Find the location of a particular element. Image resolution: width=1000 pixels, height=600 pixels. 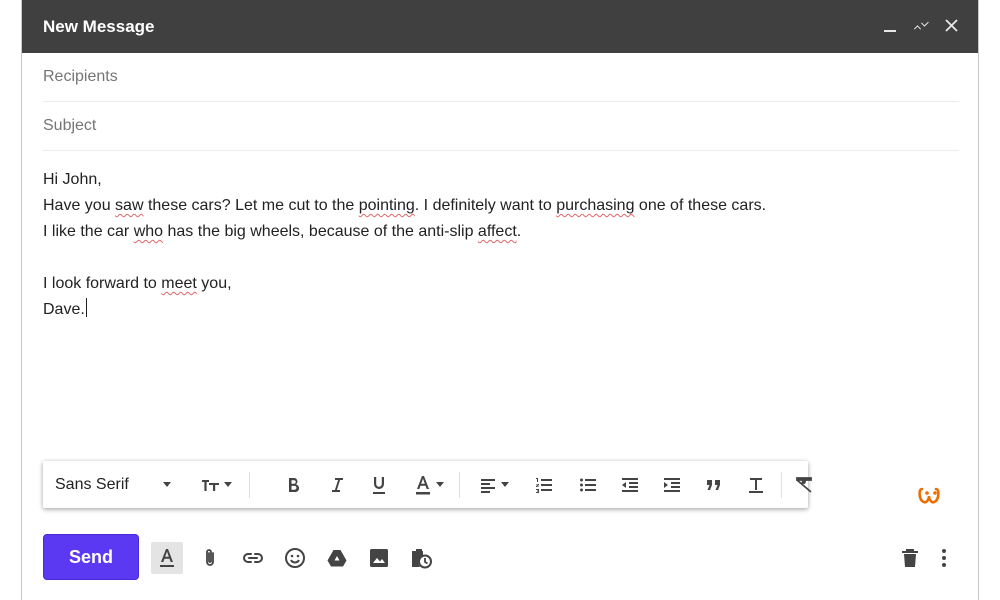

compose-titlebar: New Message is located at coordinates (500, 26).